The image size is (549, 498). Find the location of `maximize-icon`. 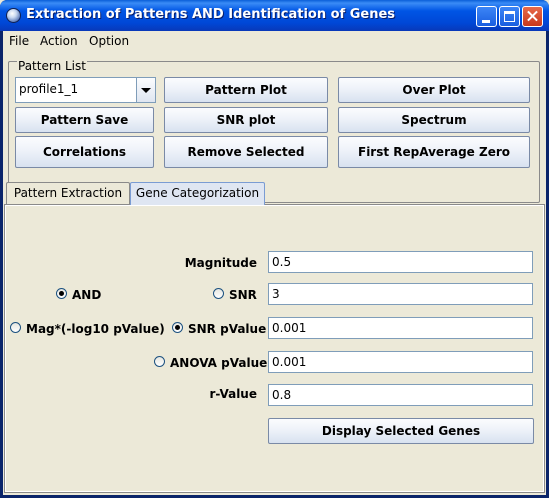

maximize-icon is located at coordinates (509, 16).